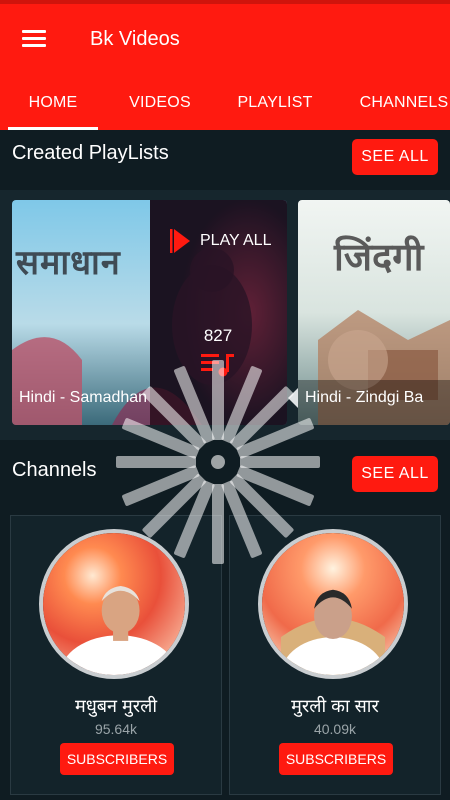 This screenshot has height=800, width=450. What do you see at coordinates (218, 335) in the screenshot?
I see `playlist-video-count: 827` at bounding box center [218, 335].